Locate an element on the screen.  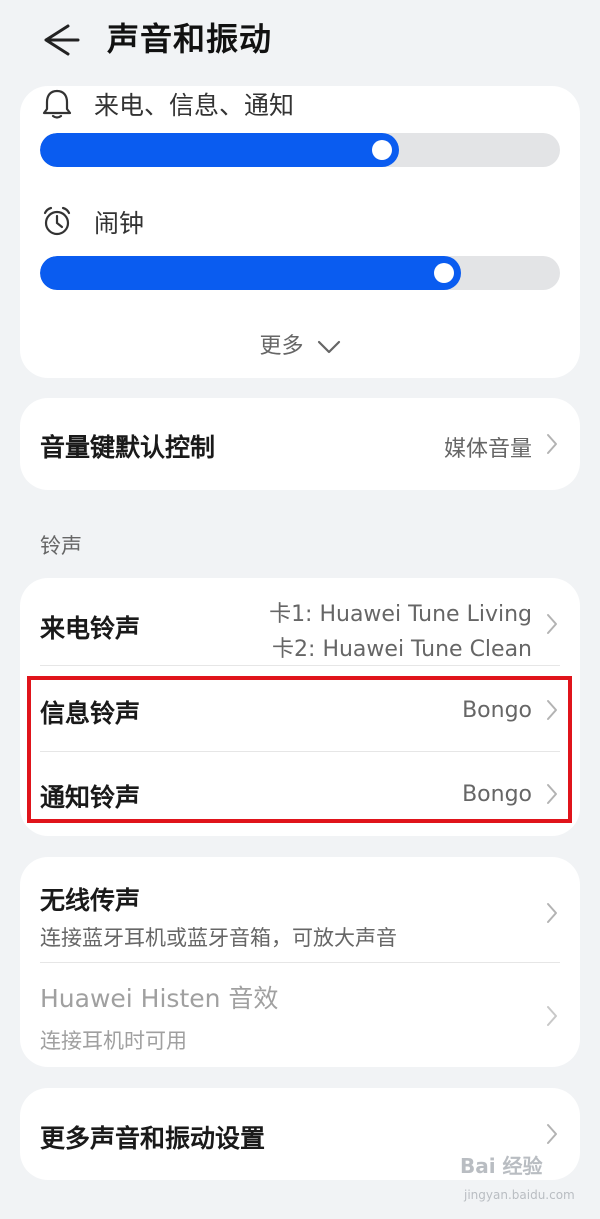
alarm-volume-slider is located at coordinates (300, 273).